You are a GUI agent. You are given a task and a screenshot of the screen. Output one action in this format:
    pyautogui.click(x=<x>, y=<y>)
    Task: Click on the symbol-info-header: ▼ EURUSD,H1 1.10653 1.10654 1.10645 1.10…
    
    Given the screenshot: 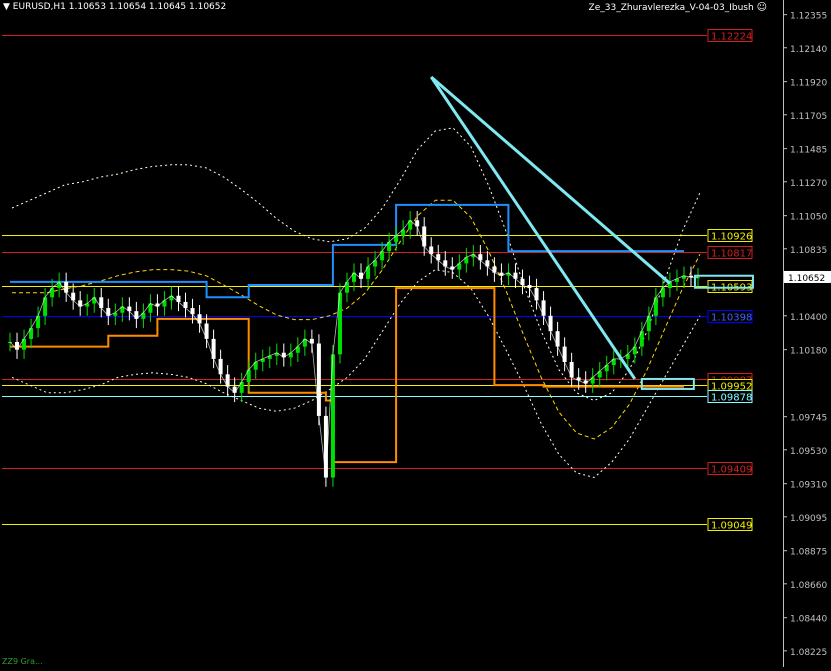 What is the action you would take?
    pyautogui.click(x=114, y=7)
    